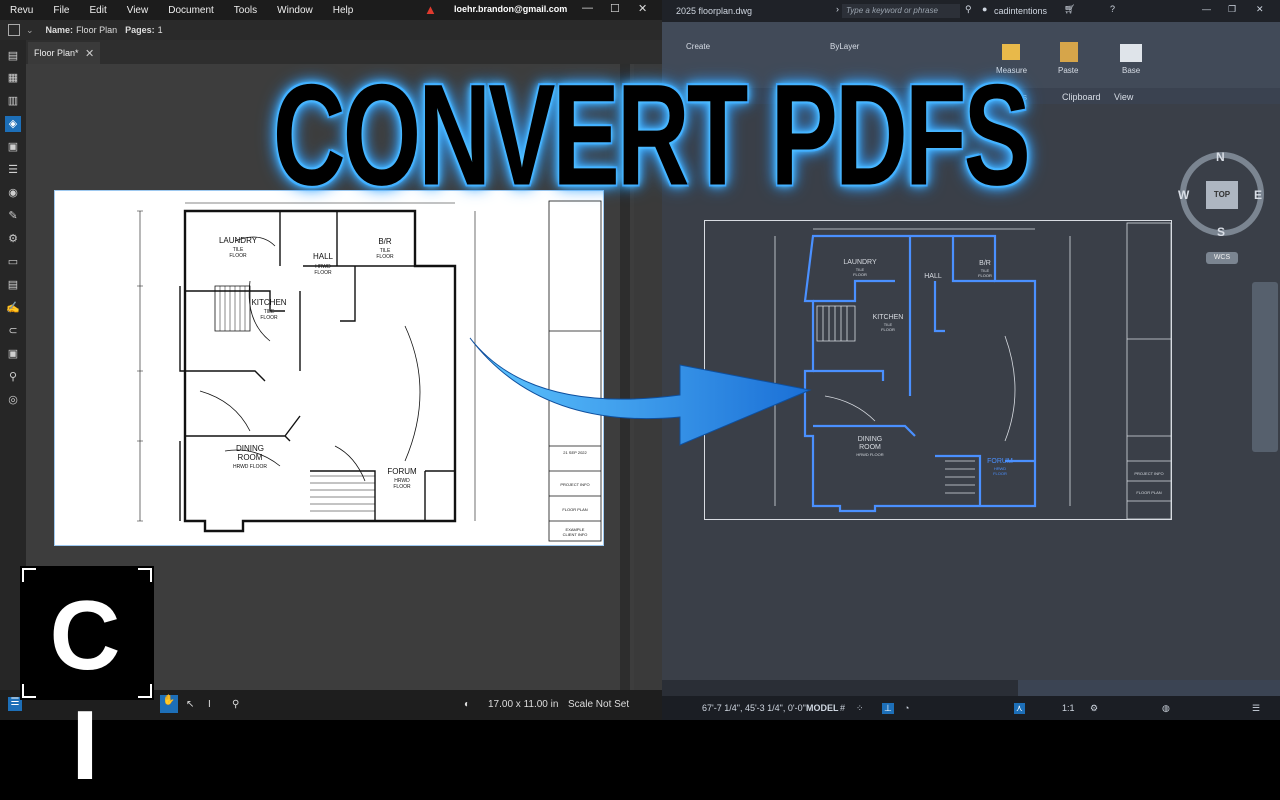  What do you see at coordinates (1019, 708) in the screenshot?
I see `annotation-scale-icon: ⋏` at bounding box center [1019, 708].